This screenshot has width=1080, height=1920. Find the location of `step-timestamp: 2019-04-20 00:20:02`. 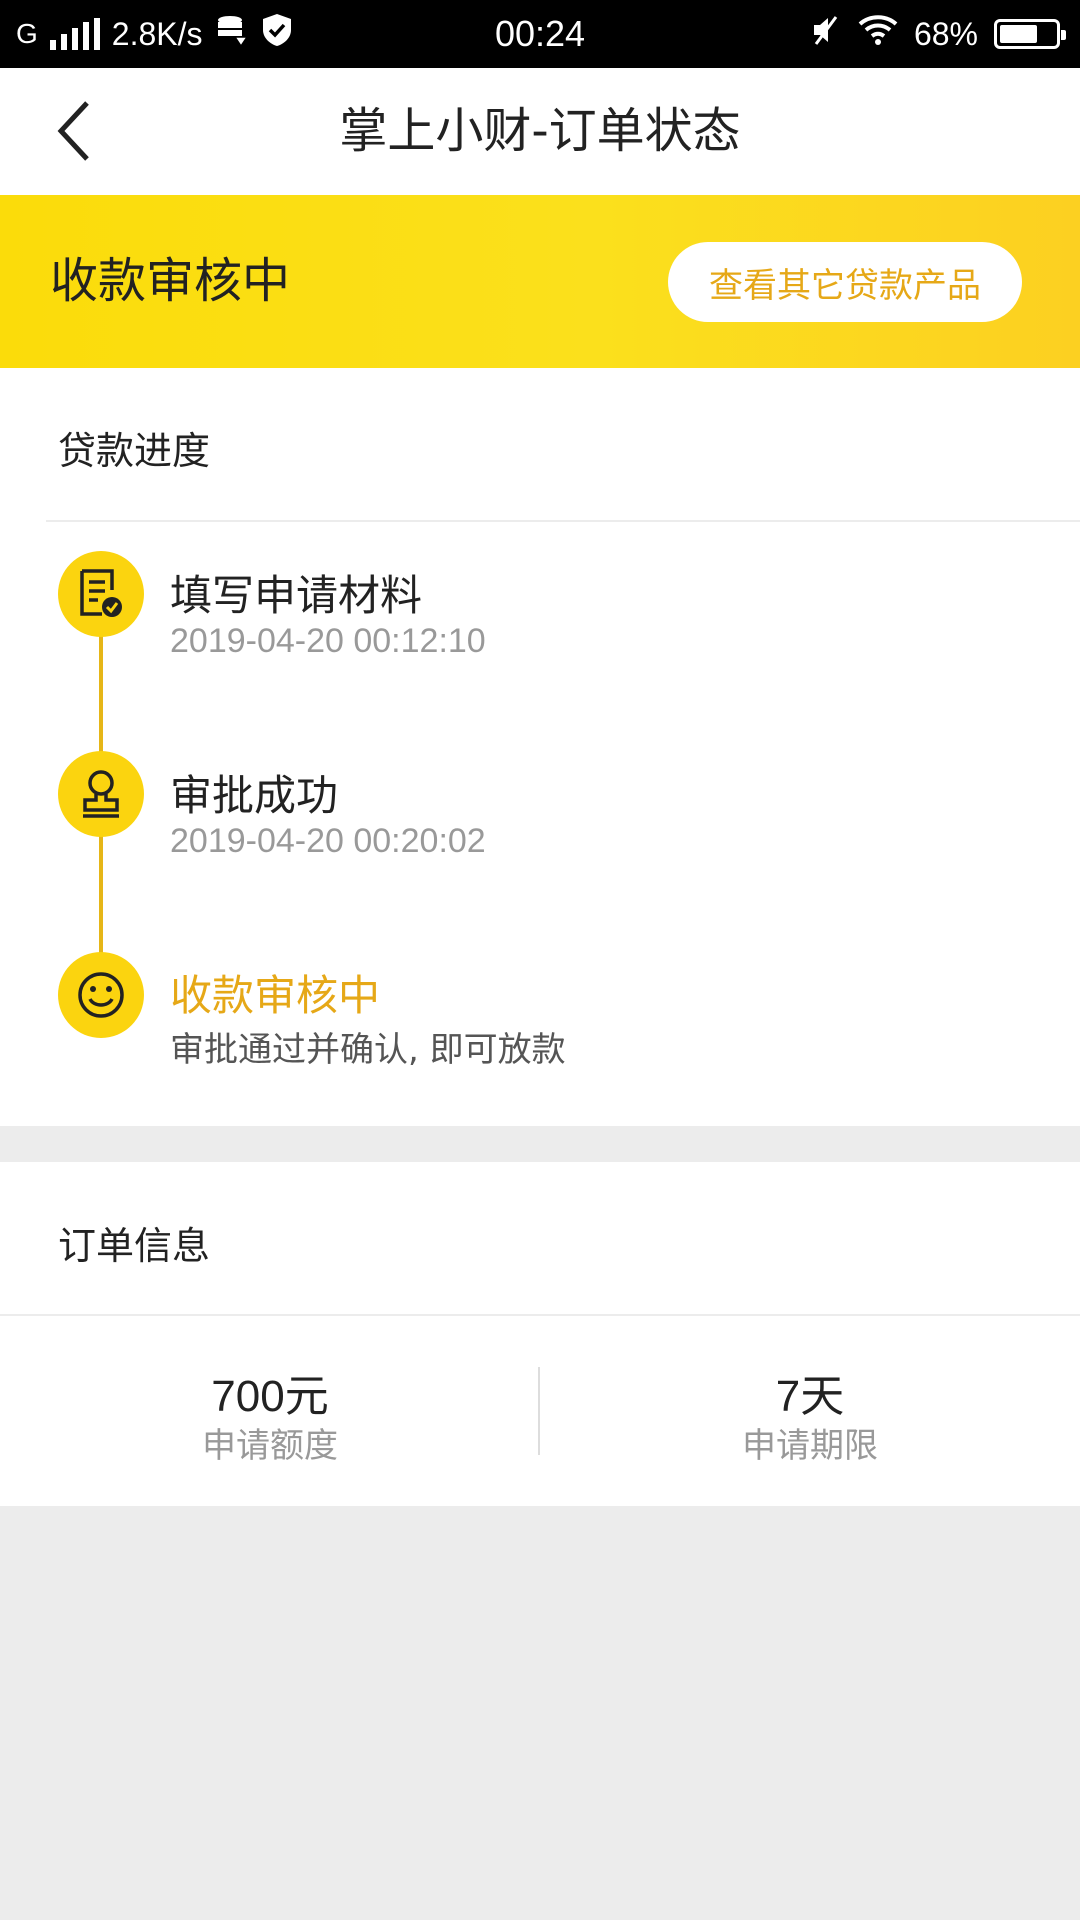

step-timestamp: 2019-04-20 00:20:02 is located at coordinates (328, 841).